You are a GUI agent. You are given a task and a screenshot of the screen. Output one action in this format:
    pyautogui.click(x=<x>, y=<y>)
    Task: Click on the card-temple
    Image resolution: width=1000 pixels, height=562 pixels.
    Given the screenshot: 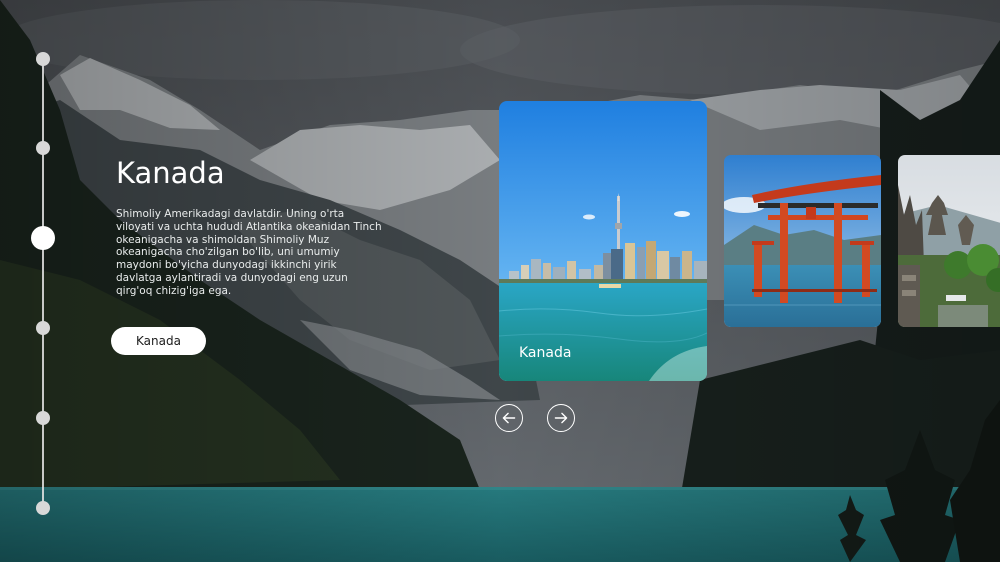 What is the action you would take?
    pyautogui.click(x=949, y=241)
    